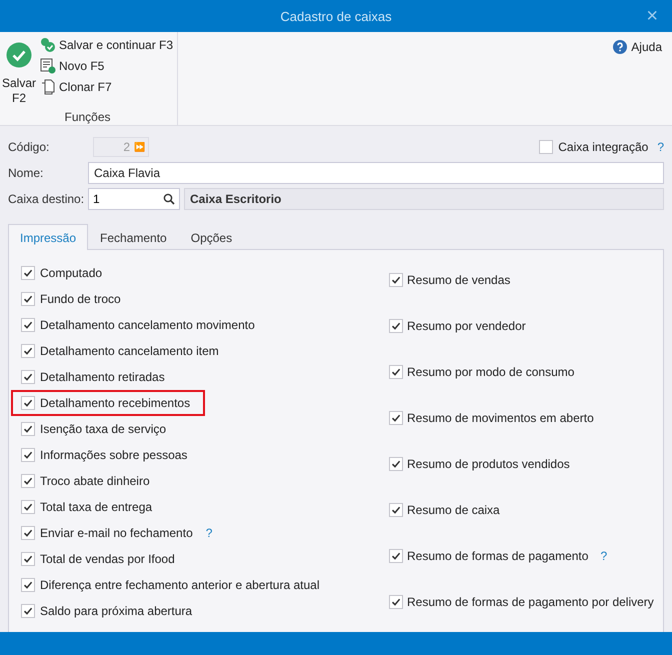  What do you see at coordinates (336, 16) in the screenshot?
I see `window-title: Cadastro de caixas` at bounding box center [336, 16].